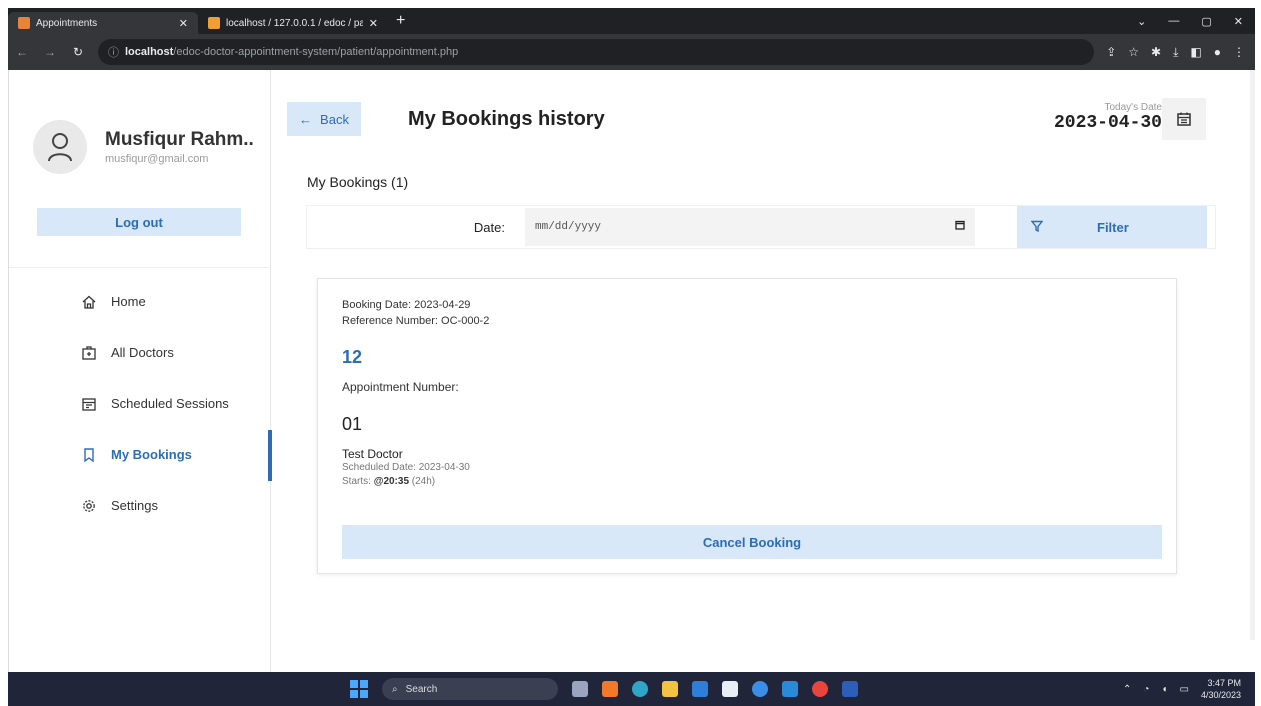 The image size is (1261, 706). I want to click on vscode-icon, so click(790, 689).